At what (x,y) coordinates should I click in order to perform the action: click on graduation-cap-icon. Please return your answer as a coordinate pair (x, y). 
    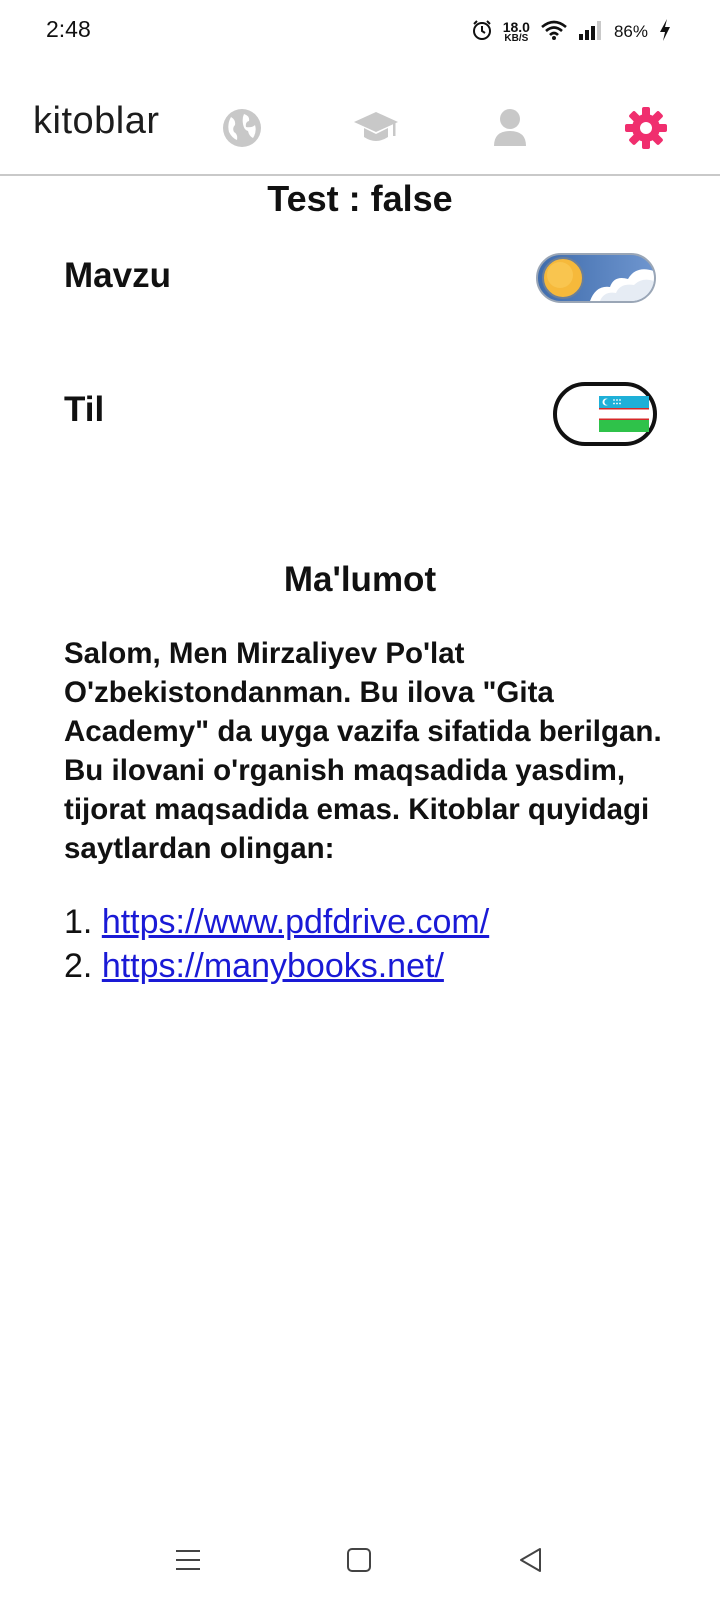
    Looking at the image, I should click on (376, 128).